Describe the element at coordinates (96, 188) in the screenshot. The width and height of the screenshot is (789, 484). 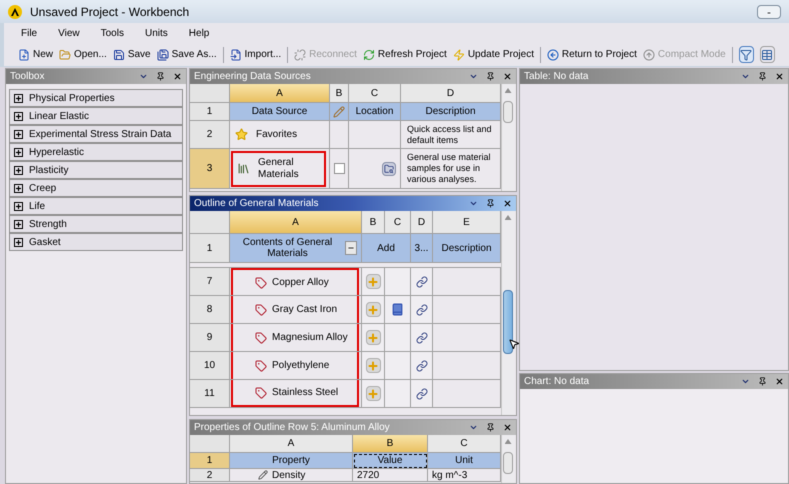
I see `toolbox-item: Creep` at that location.